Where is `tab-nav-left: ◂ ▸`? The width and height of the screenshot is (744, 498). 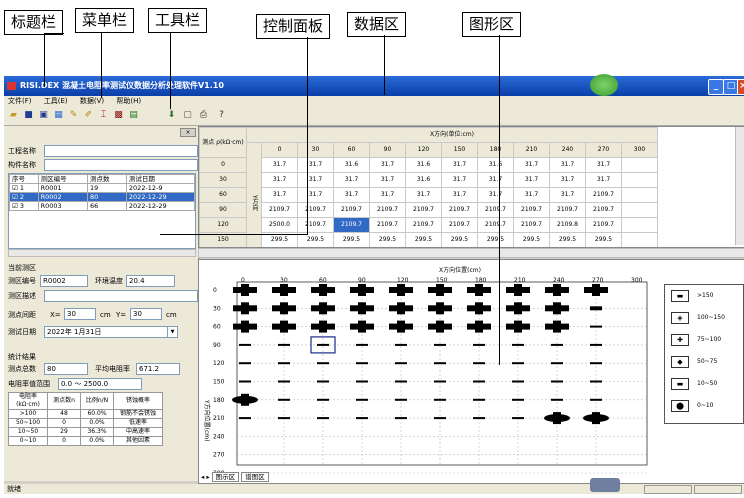 tab-nav-left: ◂ ▸ is located at coordinates (206, 477).